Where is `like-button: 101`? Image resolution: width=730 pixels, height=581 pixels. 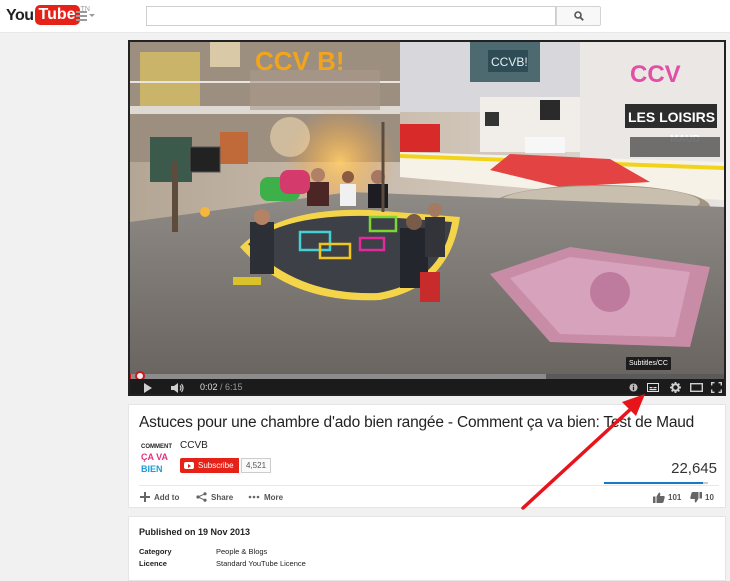 like-button: 101 is located at coordinates (667, 497).